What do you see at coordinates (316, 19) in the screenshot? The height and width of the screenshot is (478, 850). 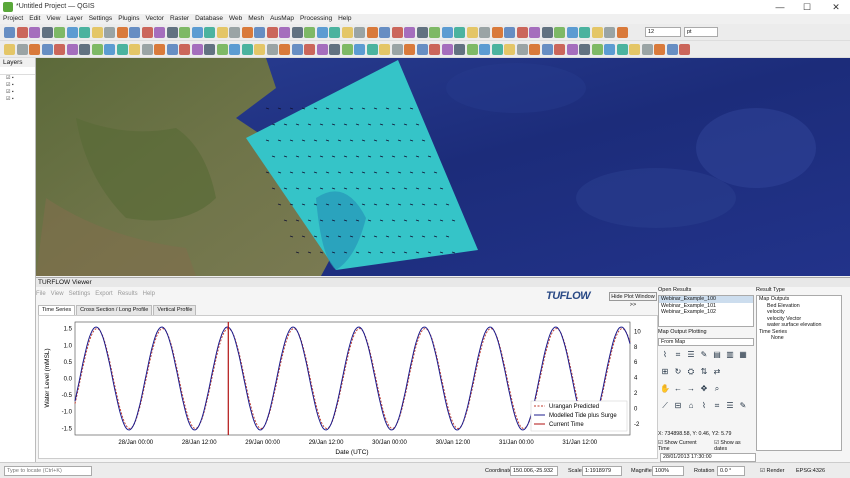 I see `menu-processing: Processing` at bounding box center [316, 19].